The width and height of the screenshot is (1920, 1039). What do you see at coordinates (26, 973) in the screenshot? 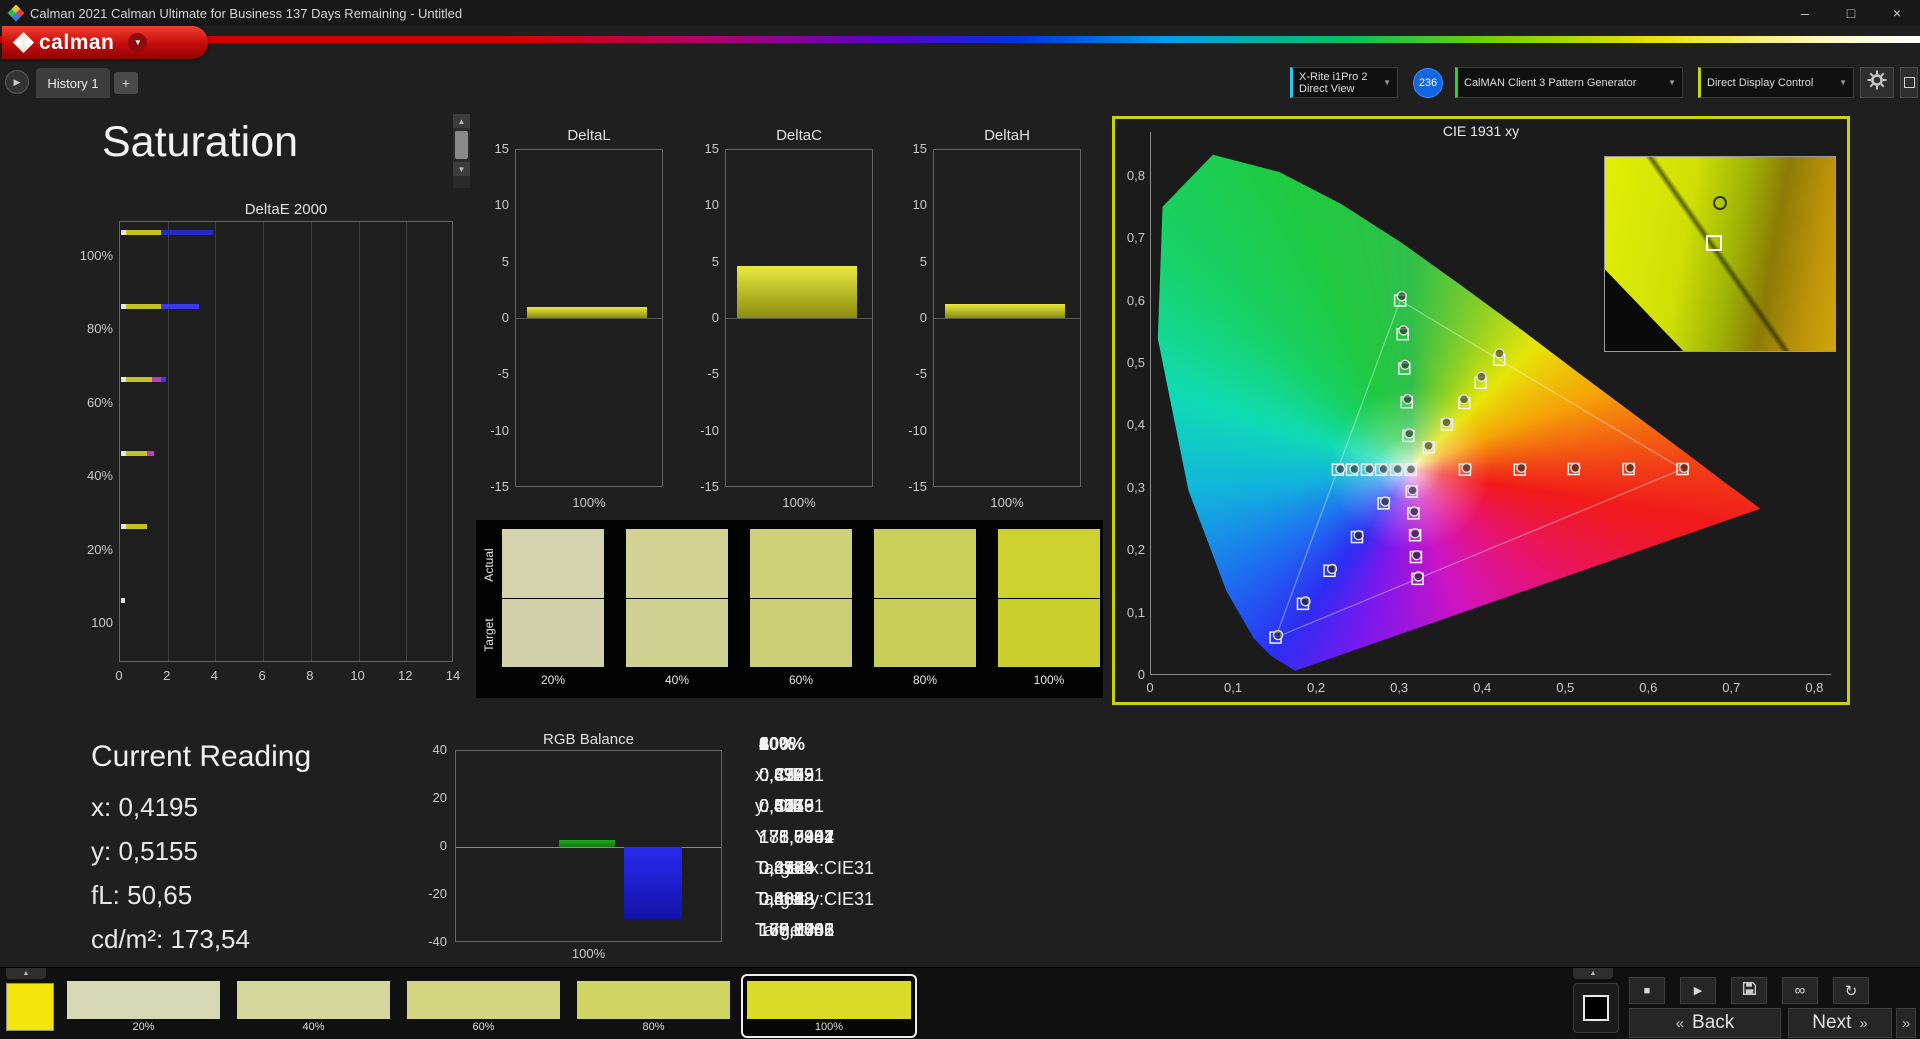
I see `left-collapse-handle: ▲` at bounding box center [26, 973].